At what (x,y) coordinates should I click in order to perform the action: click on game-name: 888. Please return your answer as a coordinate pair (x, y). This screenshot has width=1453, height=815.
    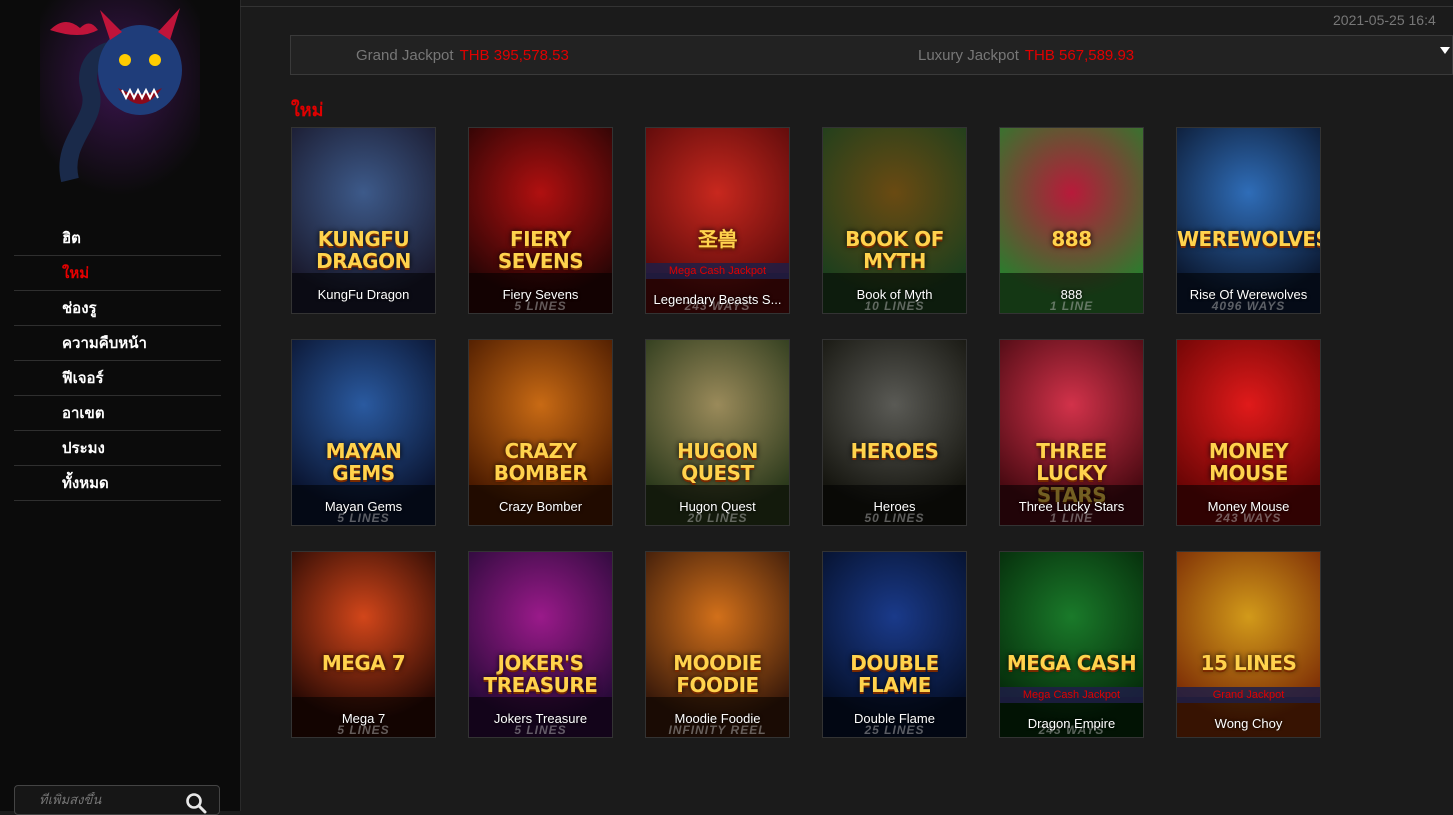
    Looking at the image, I should click on (1071, 294).